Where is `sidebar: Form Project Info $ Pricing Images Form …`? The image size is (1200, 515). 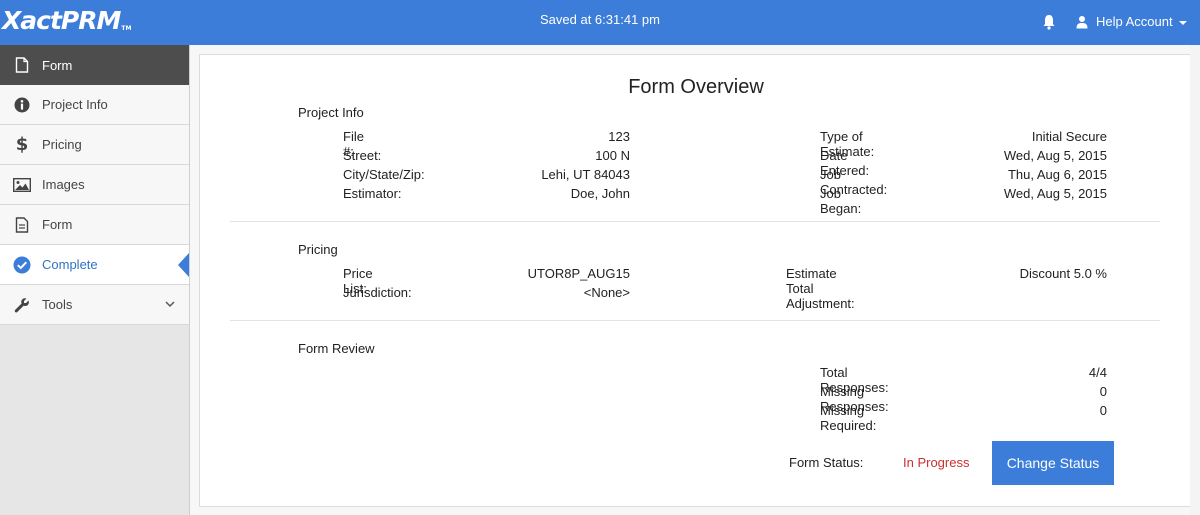 sidebar: Form Project Info $ Pricing Images Form … is located at coordinates (95, 280).